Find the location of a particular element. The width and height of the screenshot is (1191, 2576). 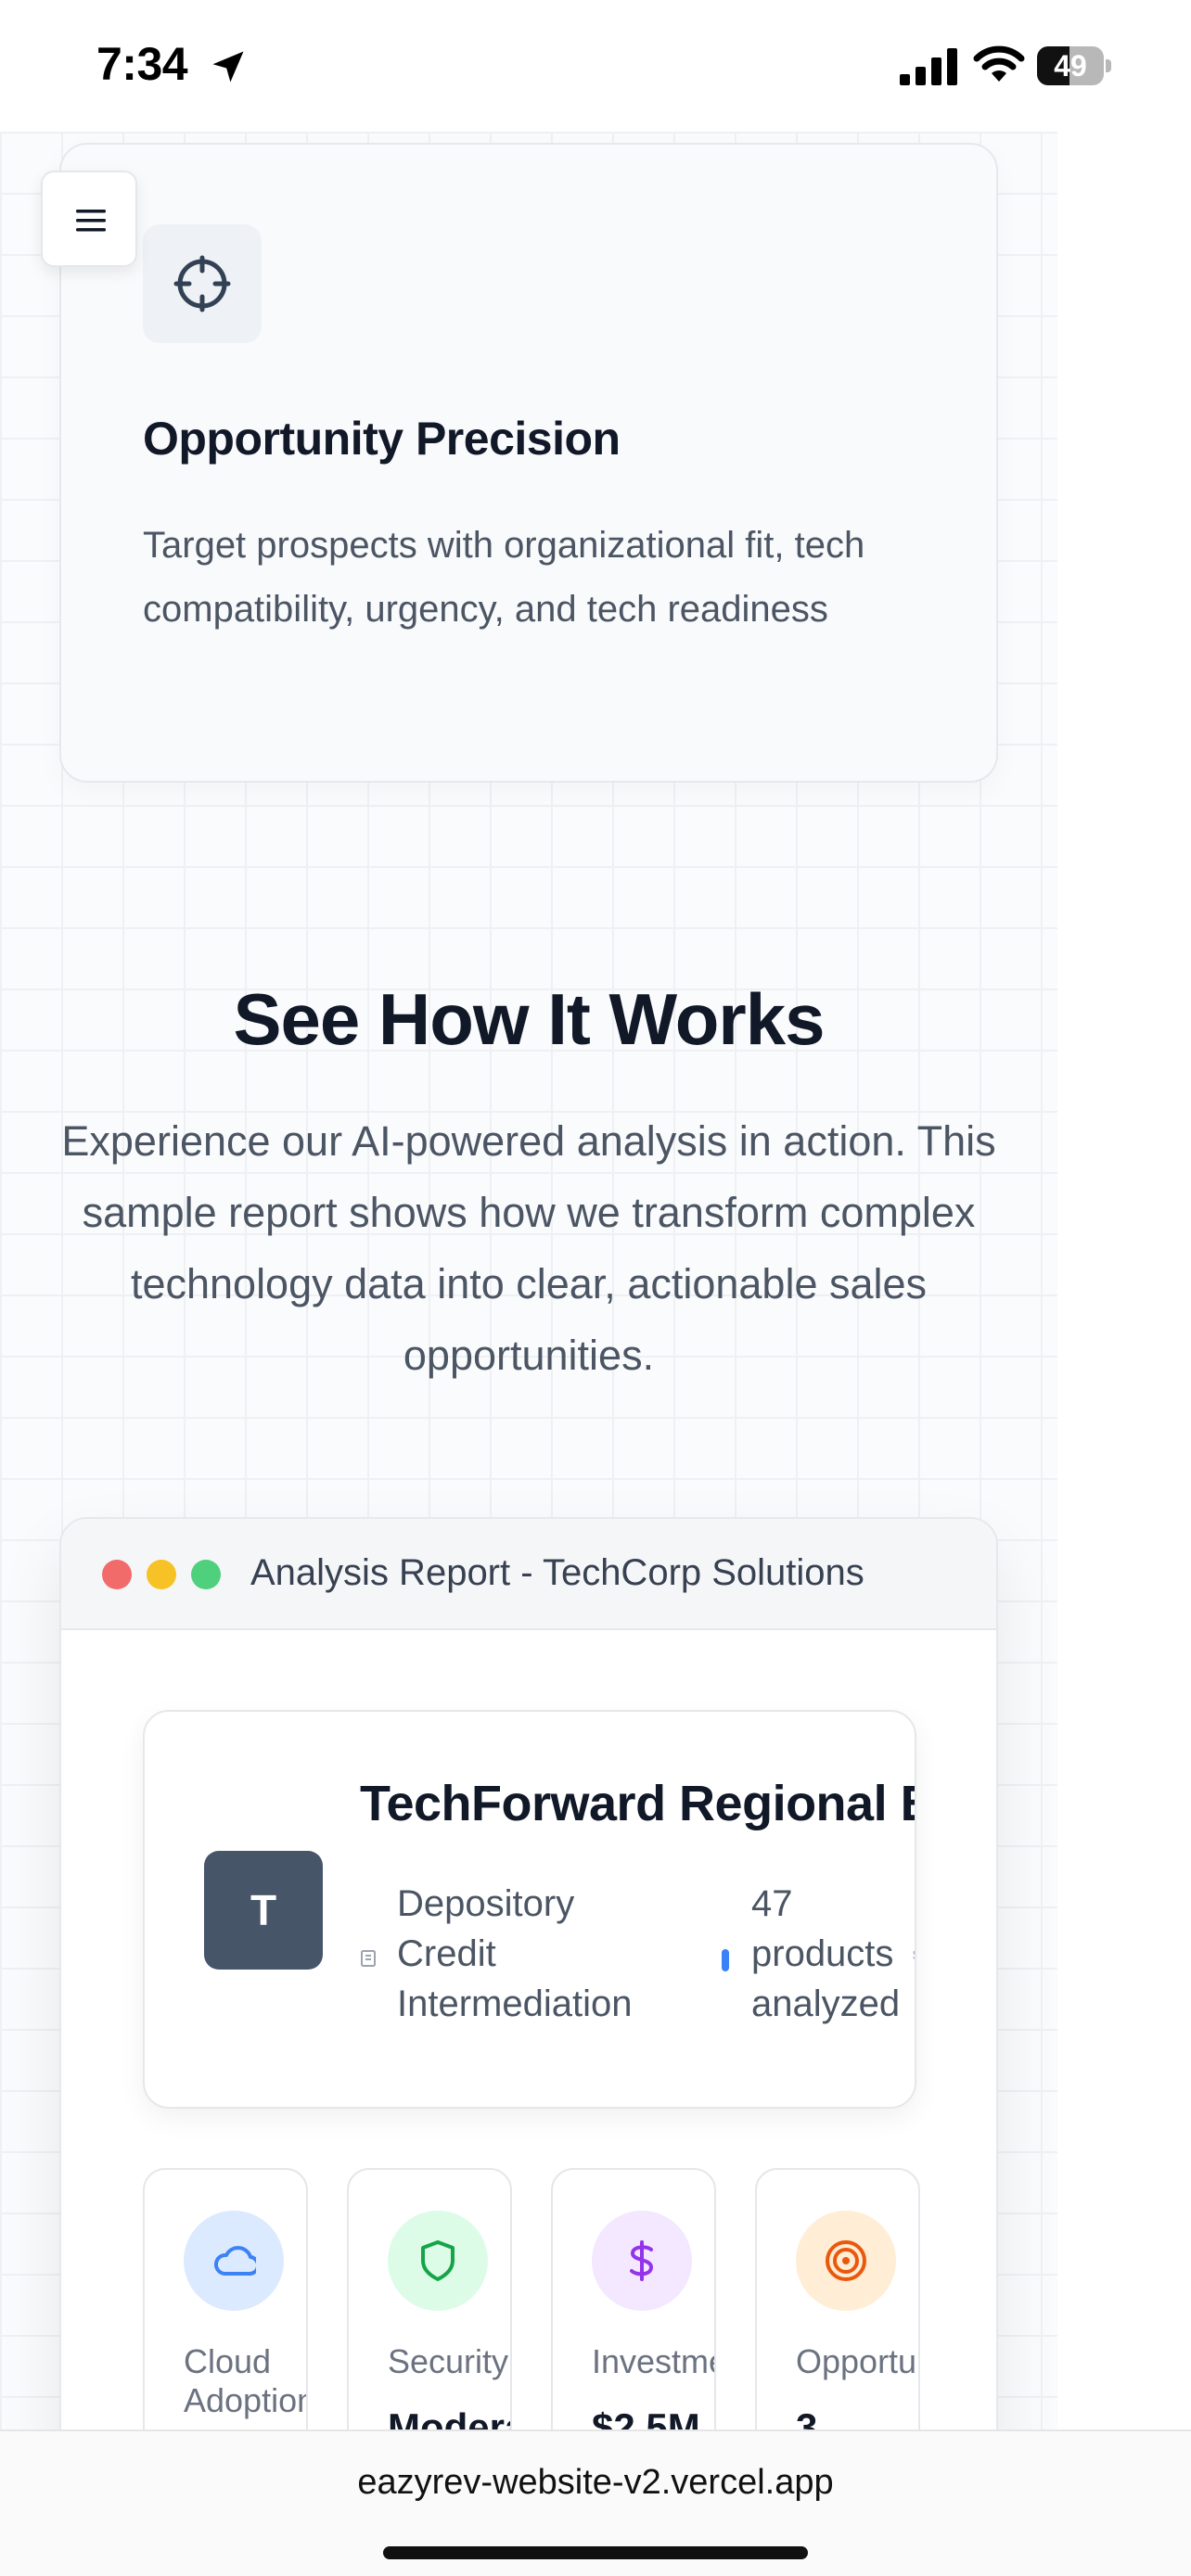

products-indicator is located at coordinates (725, 1960).